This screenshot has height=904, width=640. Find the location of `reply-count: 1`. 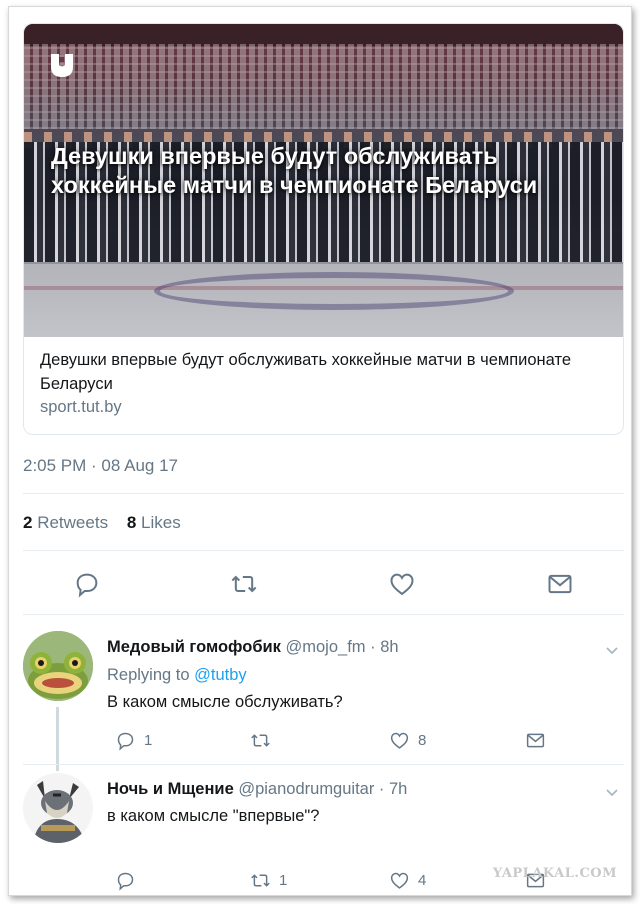

reply-count: 1 is located at coordinates (148, 740).